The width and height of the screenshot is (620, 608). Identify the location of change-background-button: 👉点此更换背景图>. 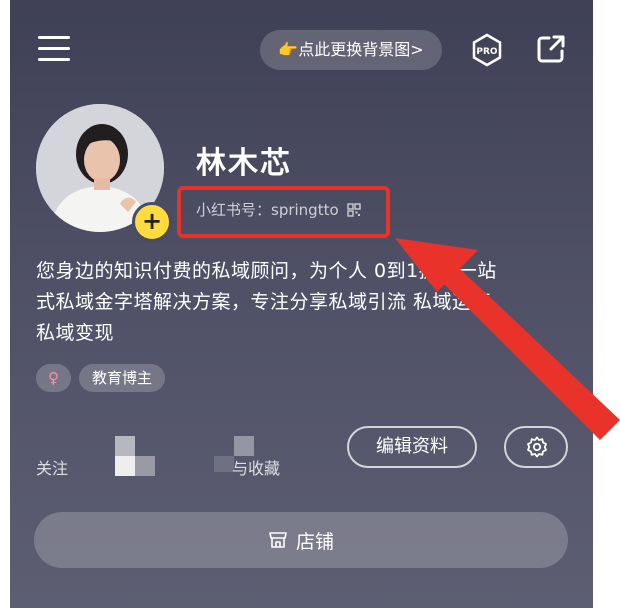
(351, 50).